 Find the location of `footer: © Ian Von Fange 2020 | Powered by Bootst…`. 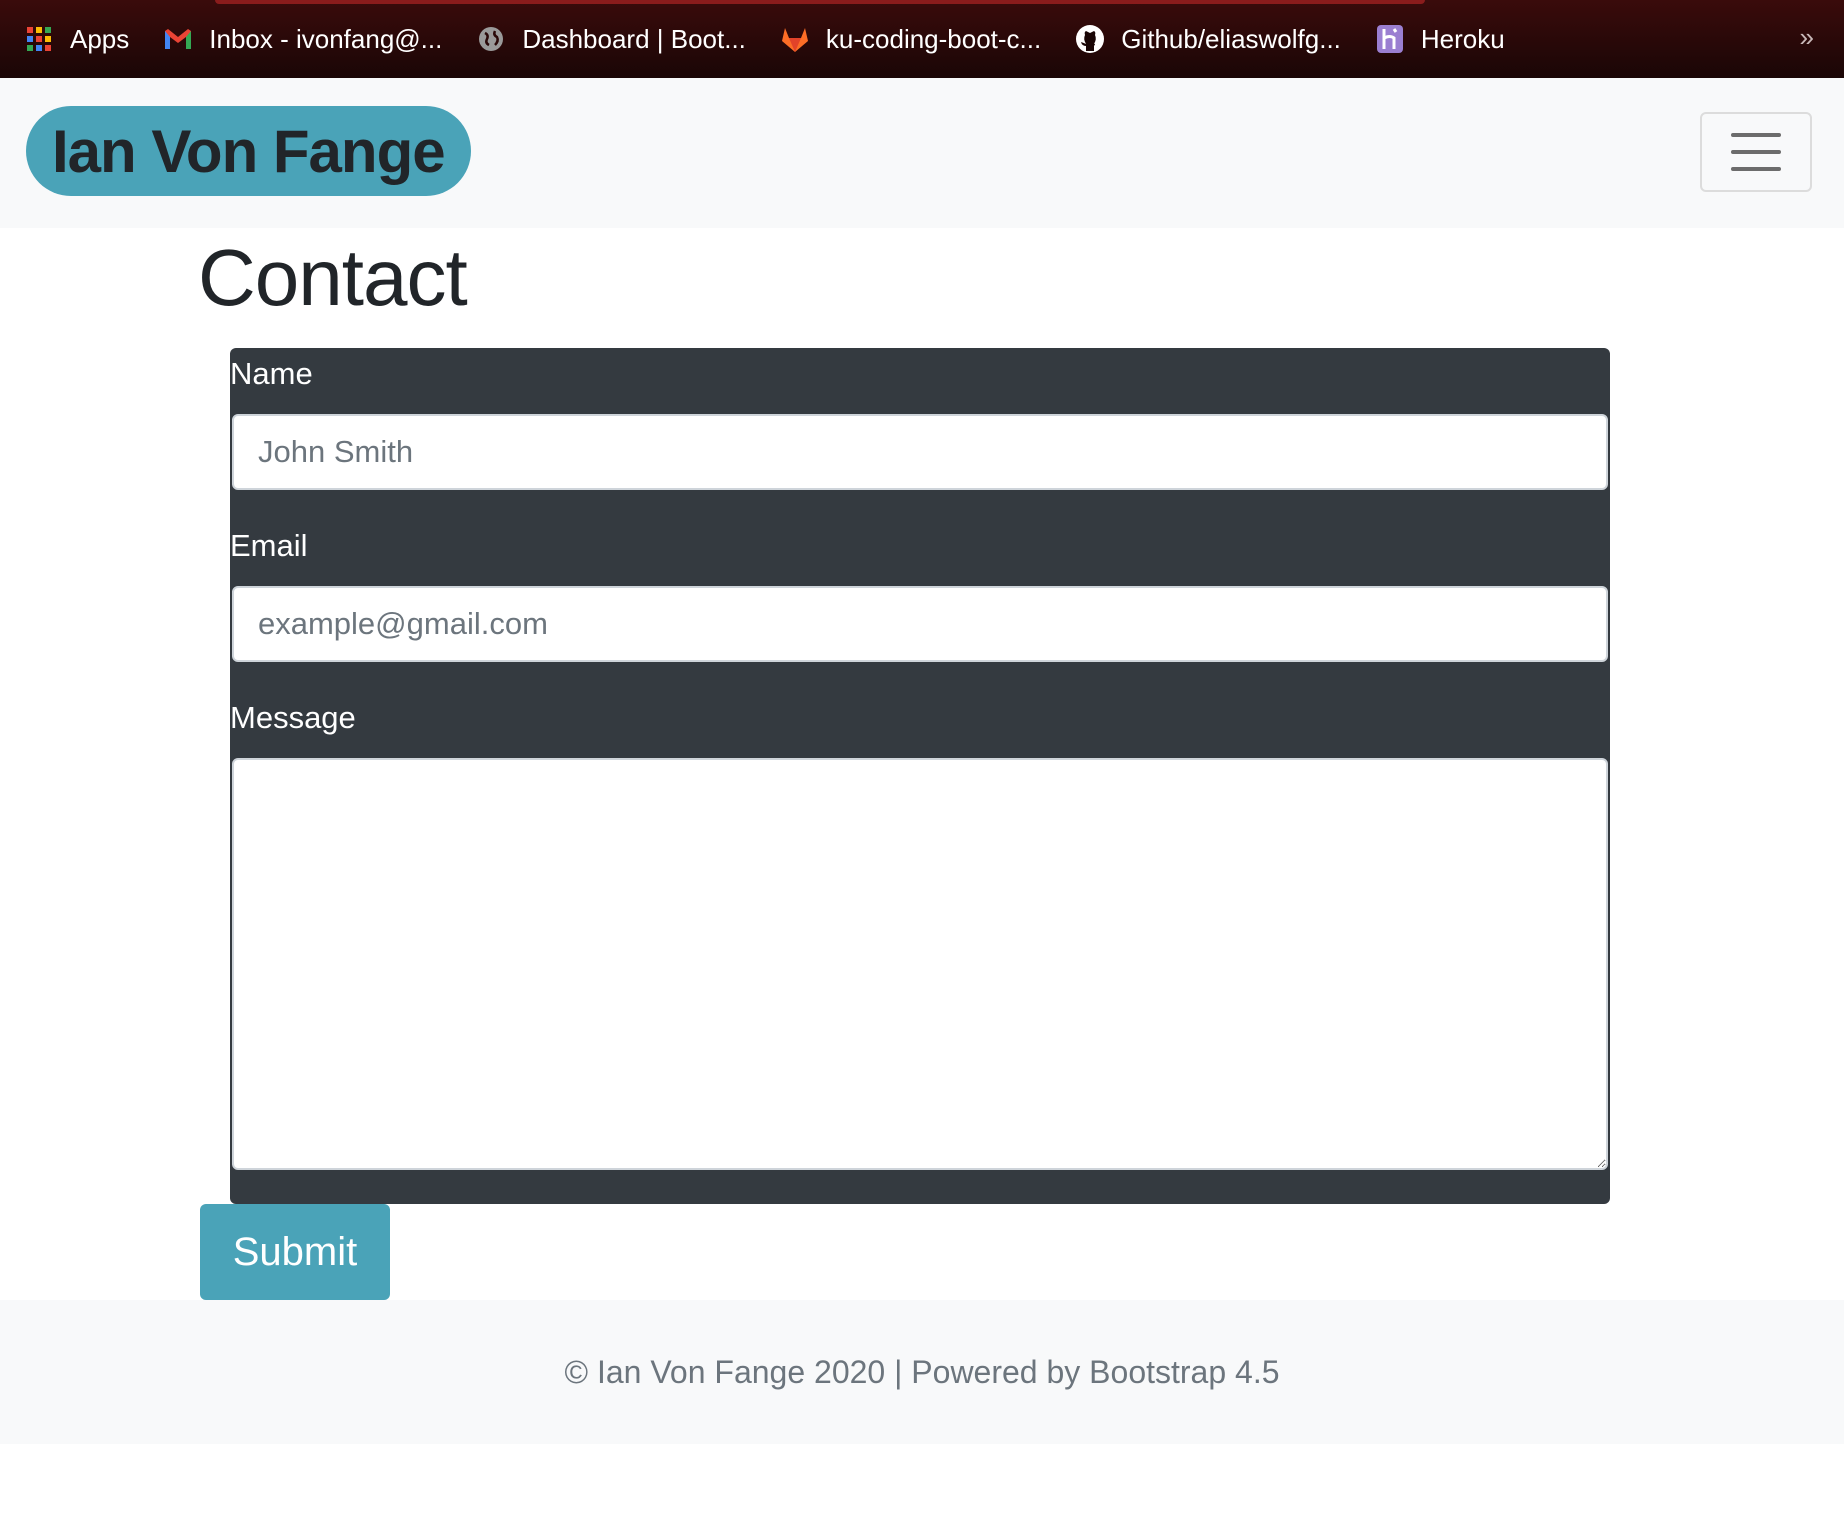

footer: © Ian Von Fange 2020 | Powered by Bootst… is located at coordinates (922, 1372).